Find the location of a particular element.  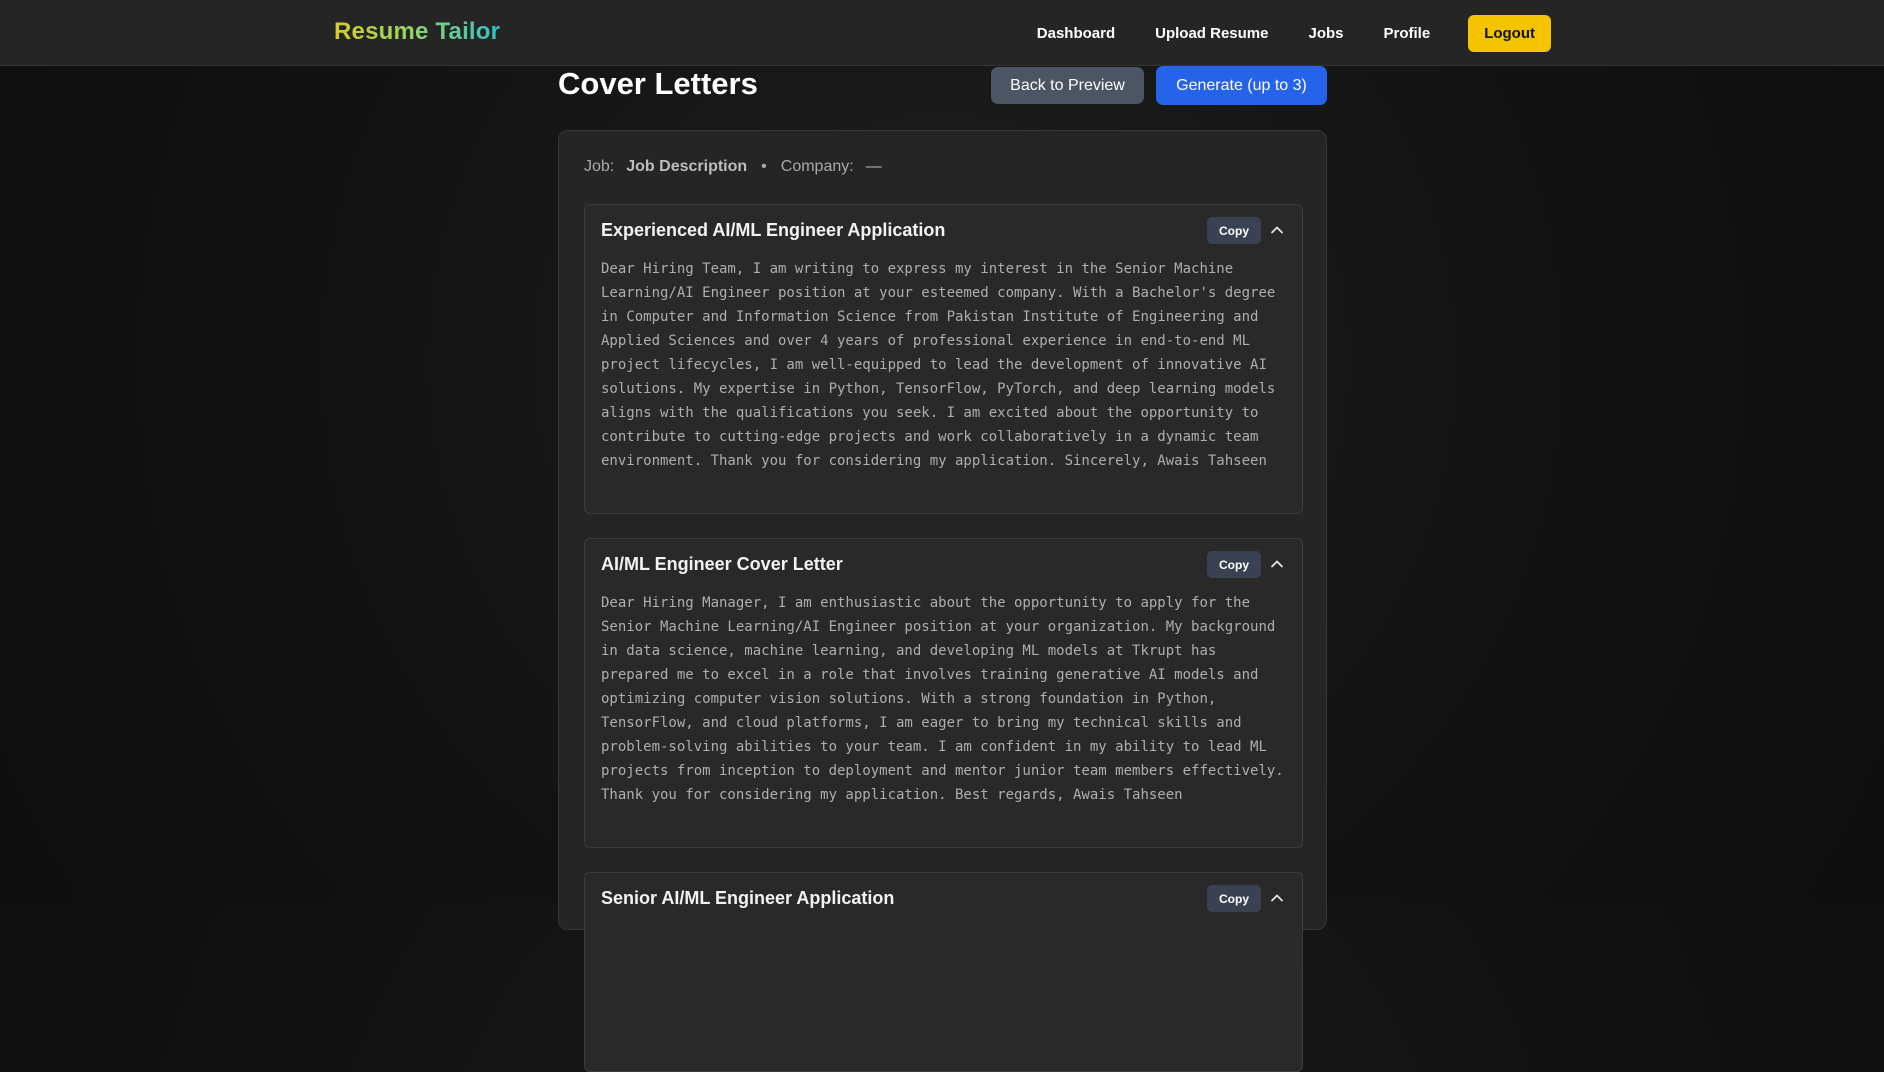

nav-profile: Profile is located at coordinates (1407, 33).